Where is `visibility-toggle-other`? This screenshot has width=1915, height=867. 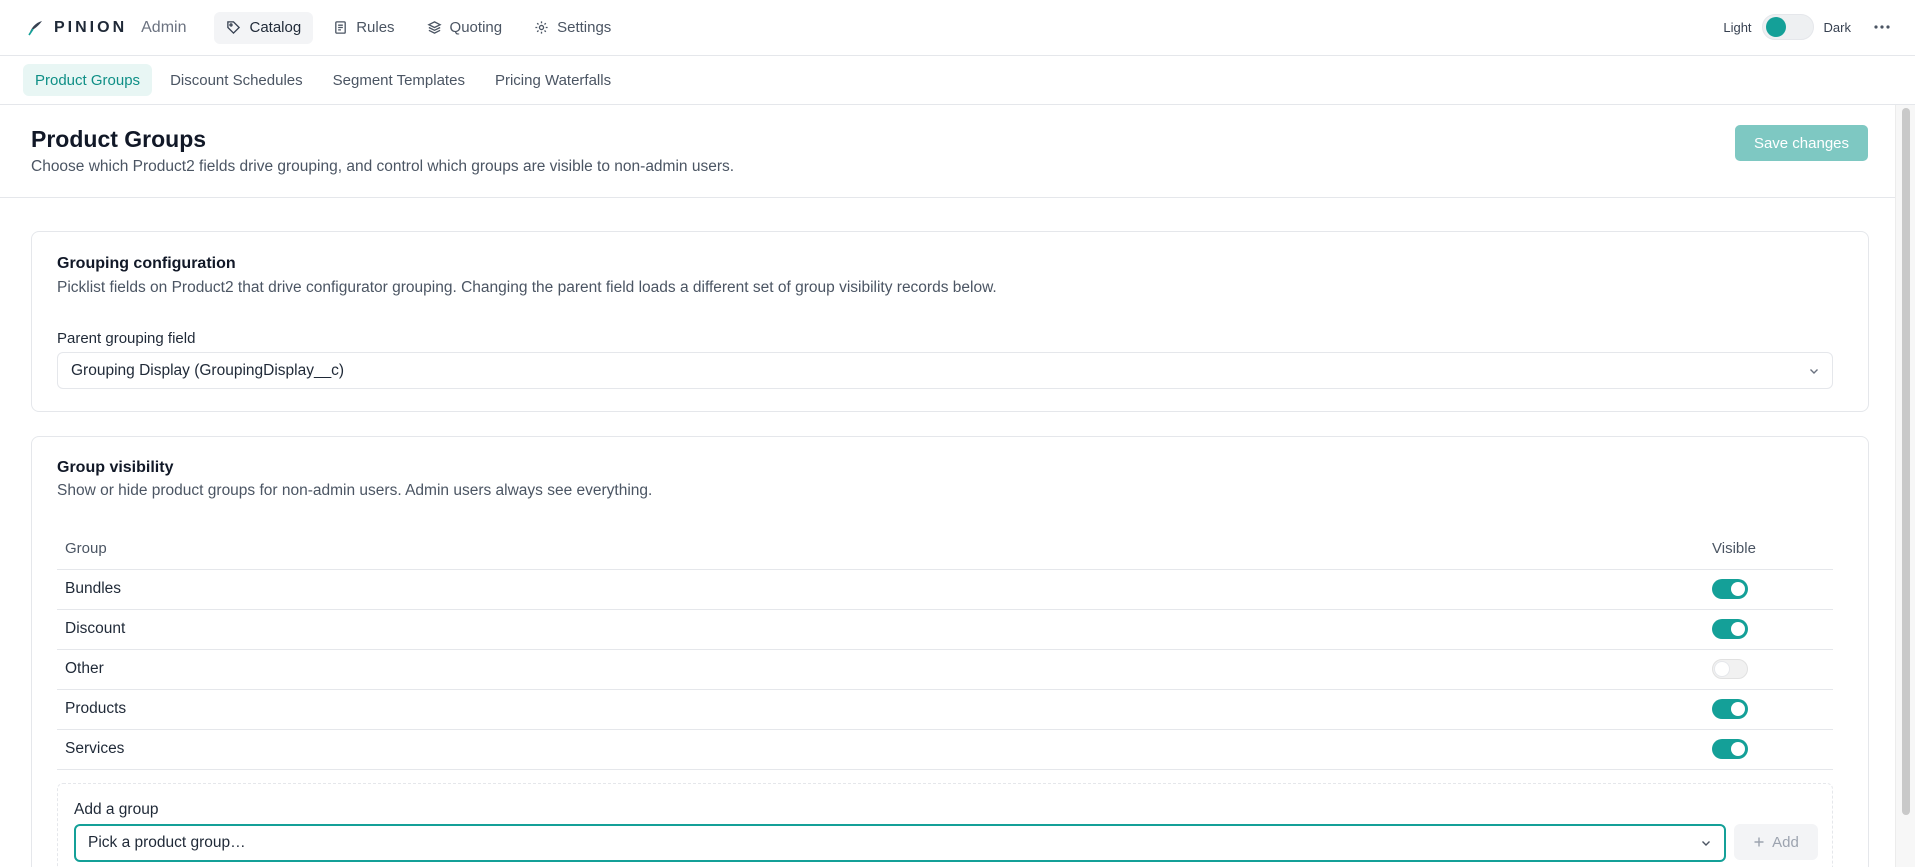
visibility-toggle-other is located at coordinates (1730, 669).